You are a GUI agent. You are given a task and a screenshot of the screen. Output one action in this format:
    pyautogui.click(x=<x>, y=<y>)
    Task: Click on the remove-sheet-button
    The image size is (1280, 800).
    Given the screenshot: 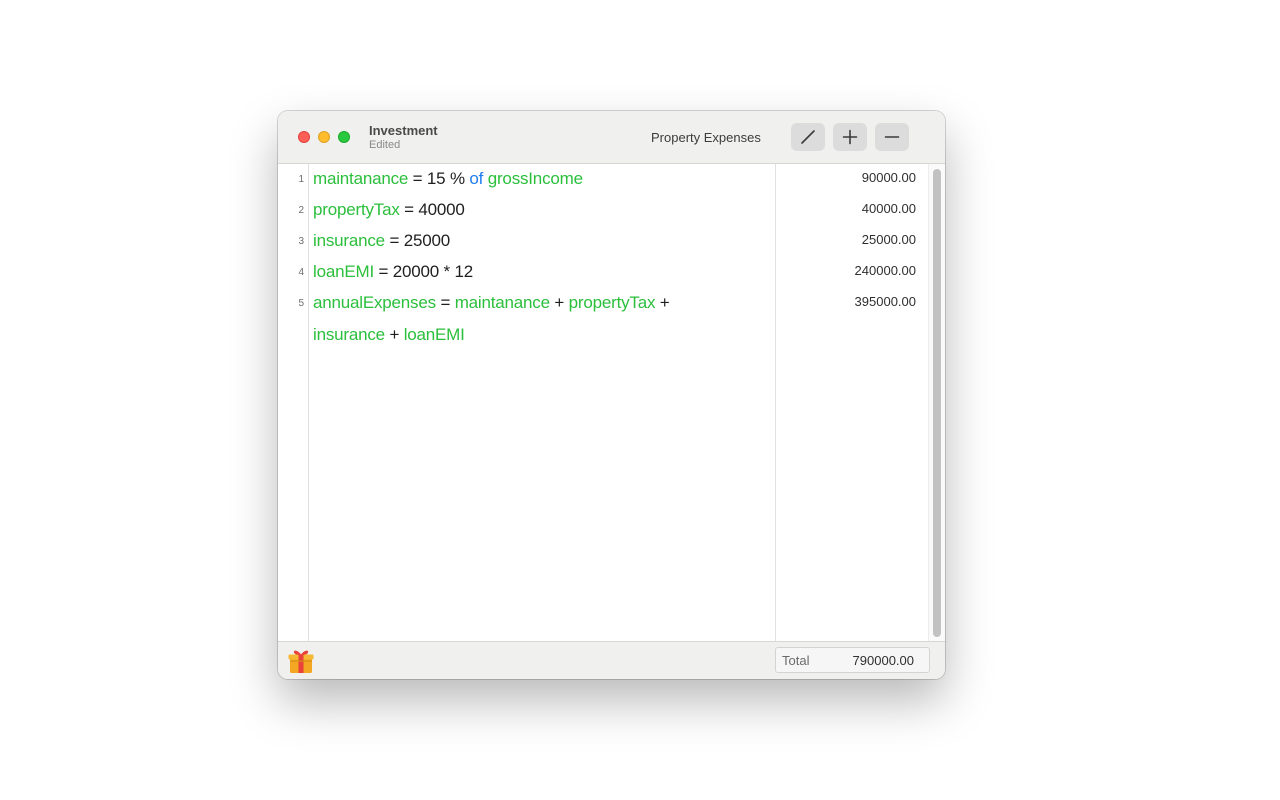 What is the action you would take?
    pyautogui.click(x=892, y=137)
    